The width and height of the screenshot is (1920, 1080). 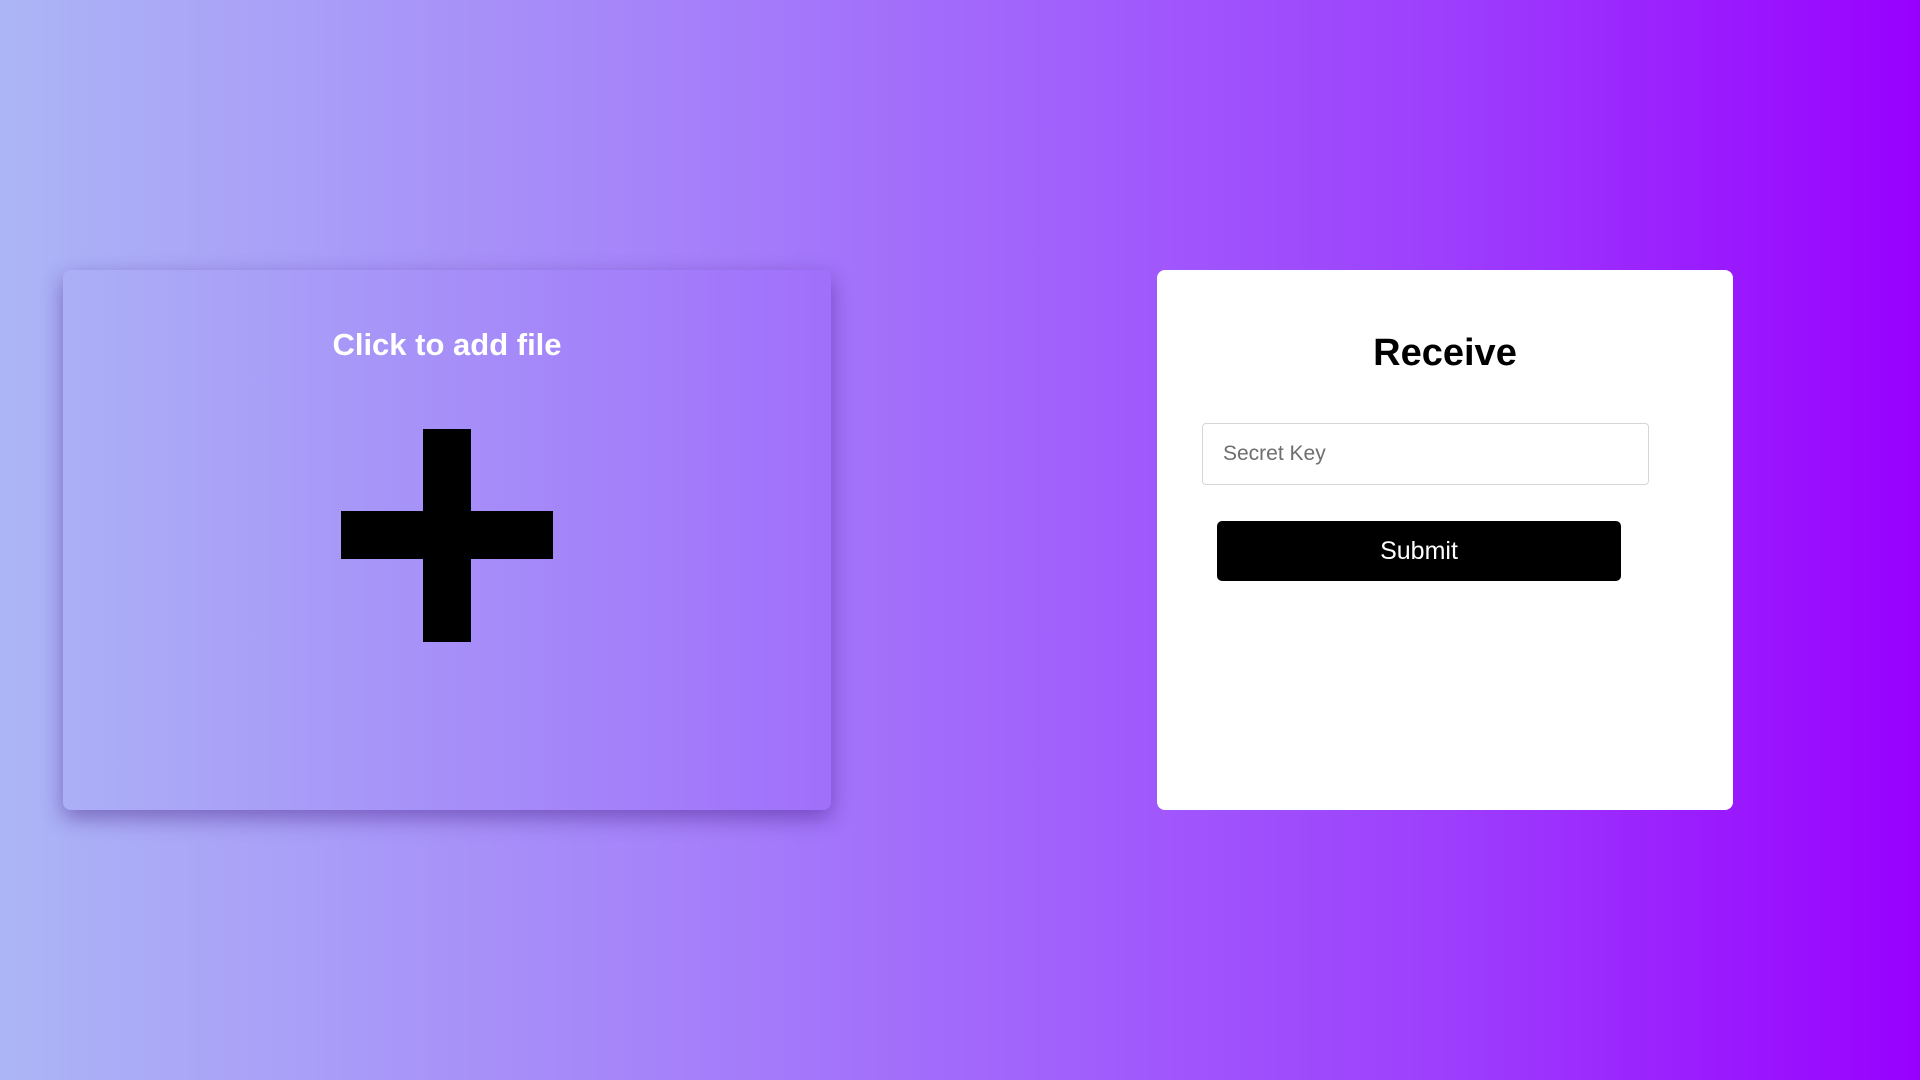 What do you see at coordinates (1425, 454) in the screenshot?
I see `secret-key-input` at bounding box center [1425, 454].